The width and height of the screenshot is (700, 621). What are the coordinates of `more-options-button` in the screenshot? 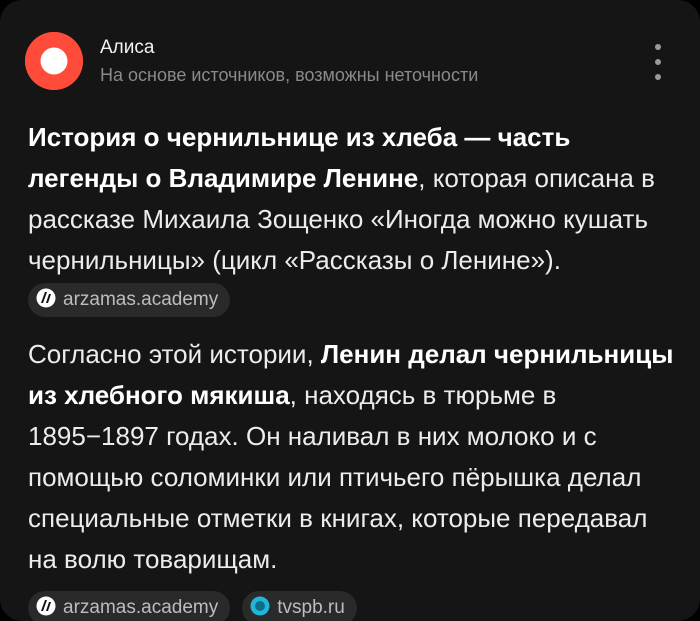 It's located at (658, 62).